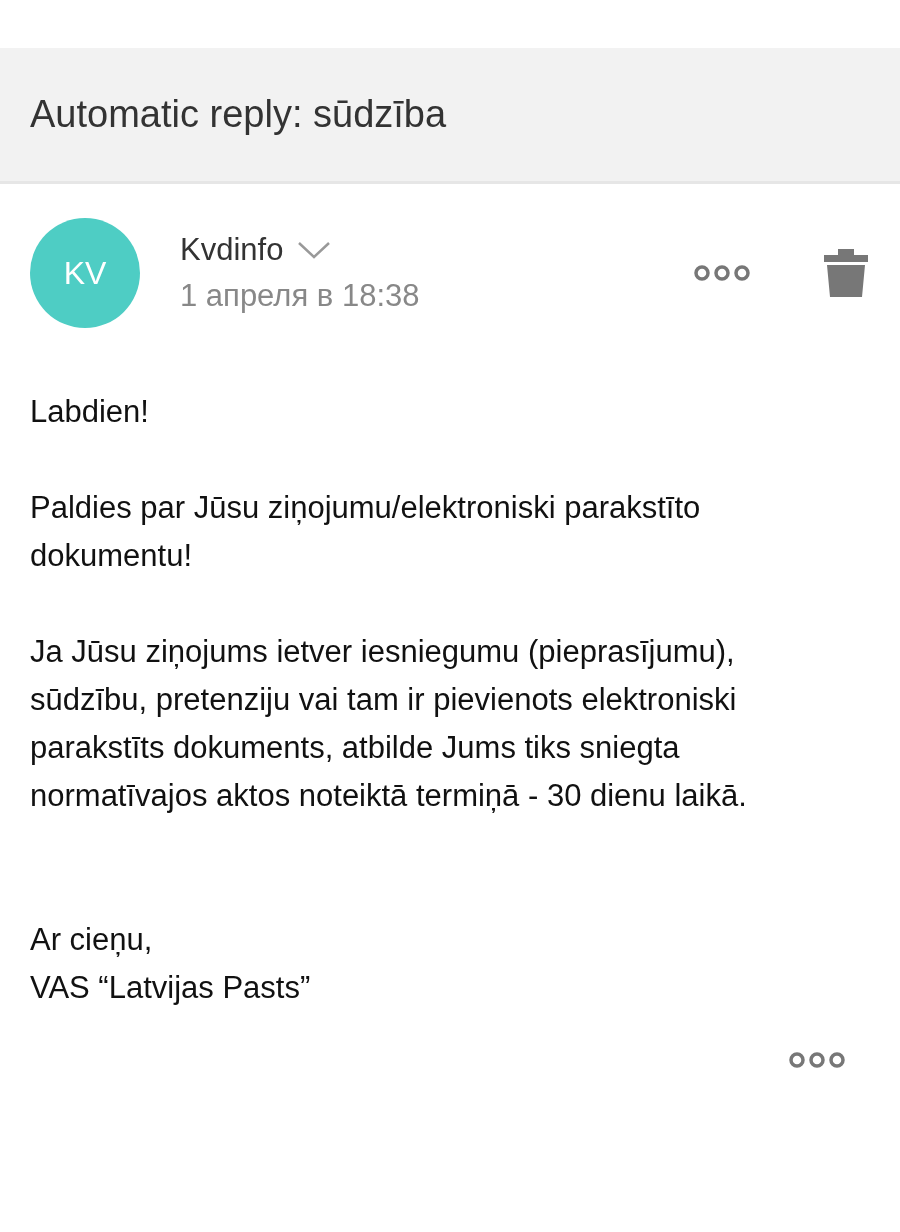 Image resolution: width=900 pixels, height=1232 pixels. I want to click on message-paragraph: Ja Jūsu ziņojums ietver iesniegumu (pieprasījumu), sūdzību, pretenziju vai tam ir pievienots elektroniski parakstīts dokuments, atbilde Jums tiks sniegta normatīvajos aktos noteiktā termiņā - 30 dienu laikā., so click(389, 724).